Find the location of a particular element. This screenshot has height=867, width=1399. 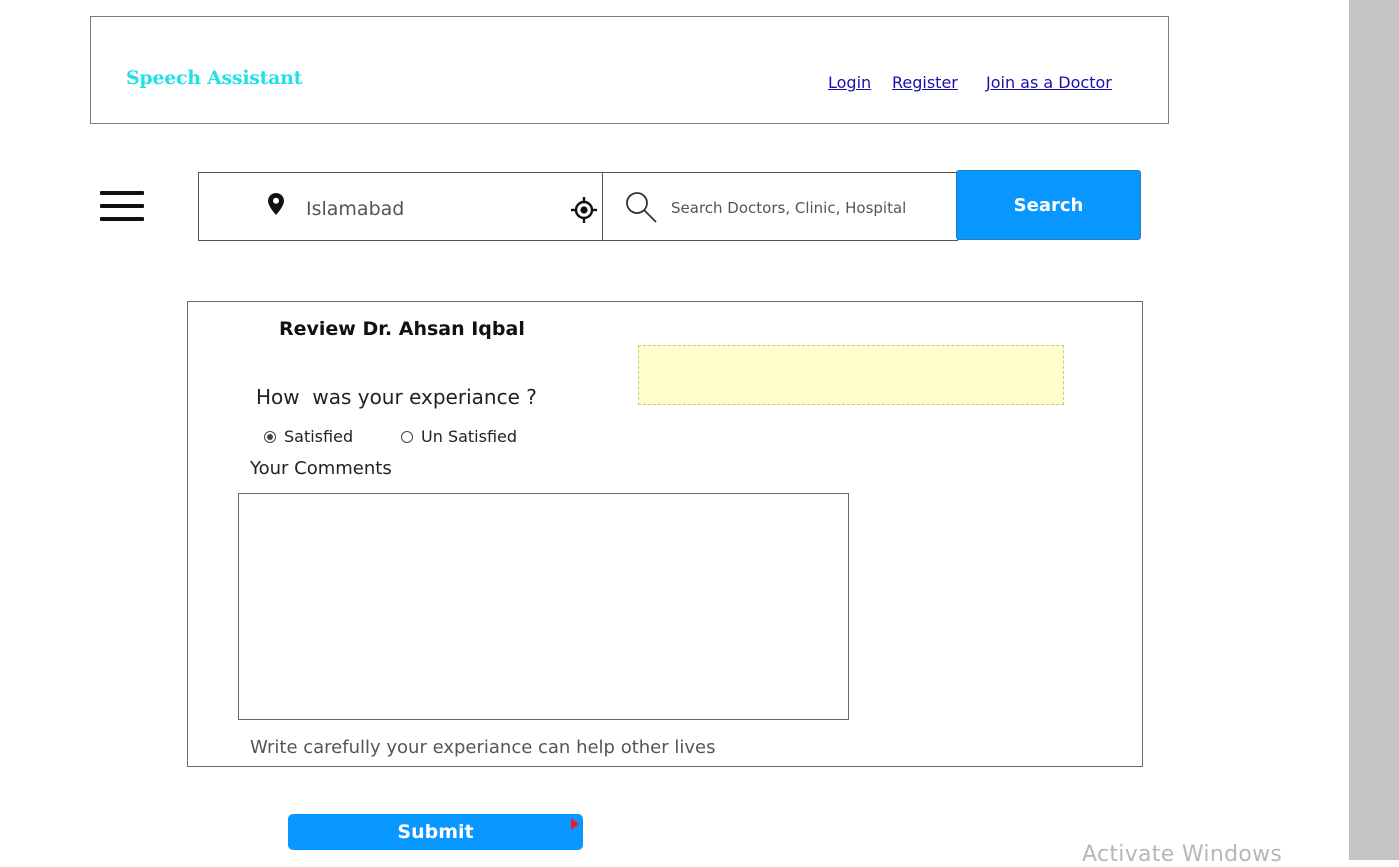

search-bar: Islamabad is located at coordinates (578, 206).